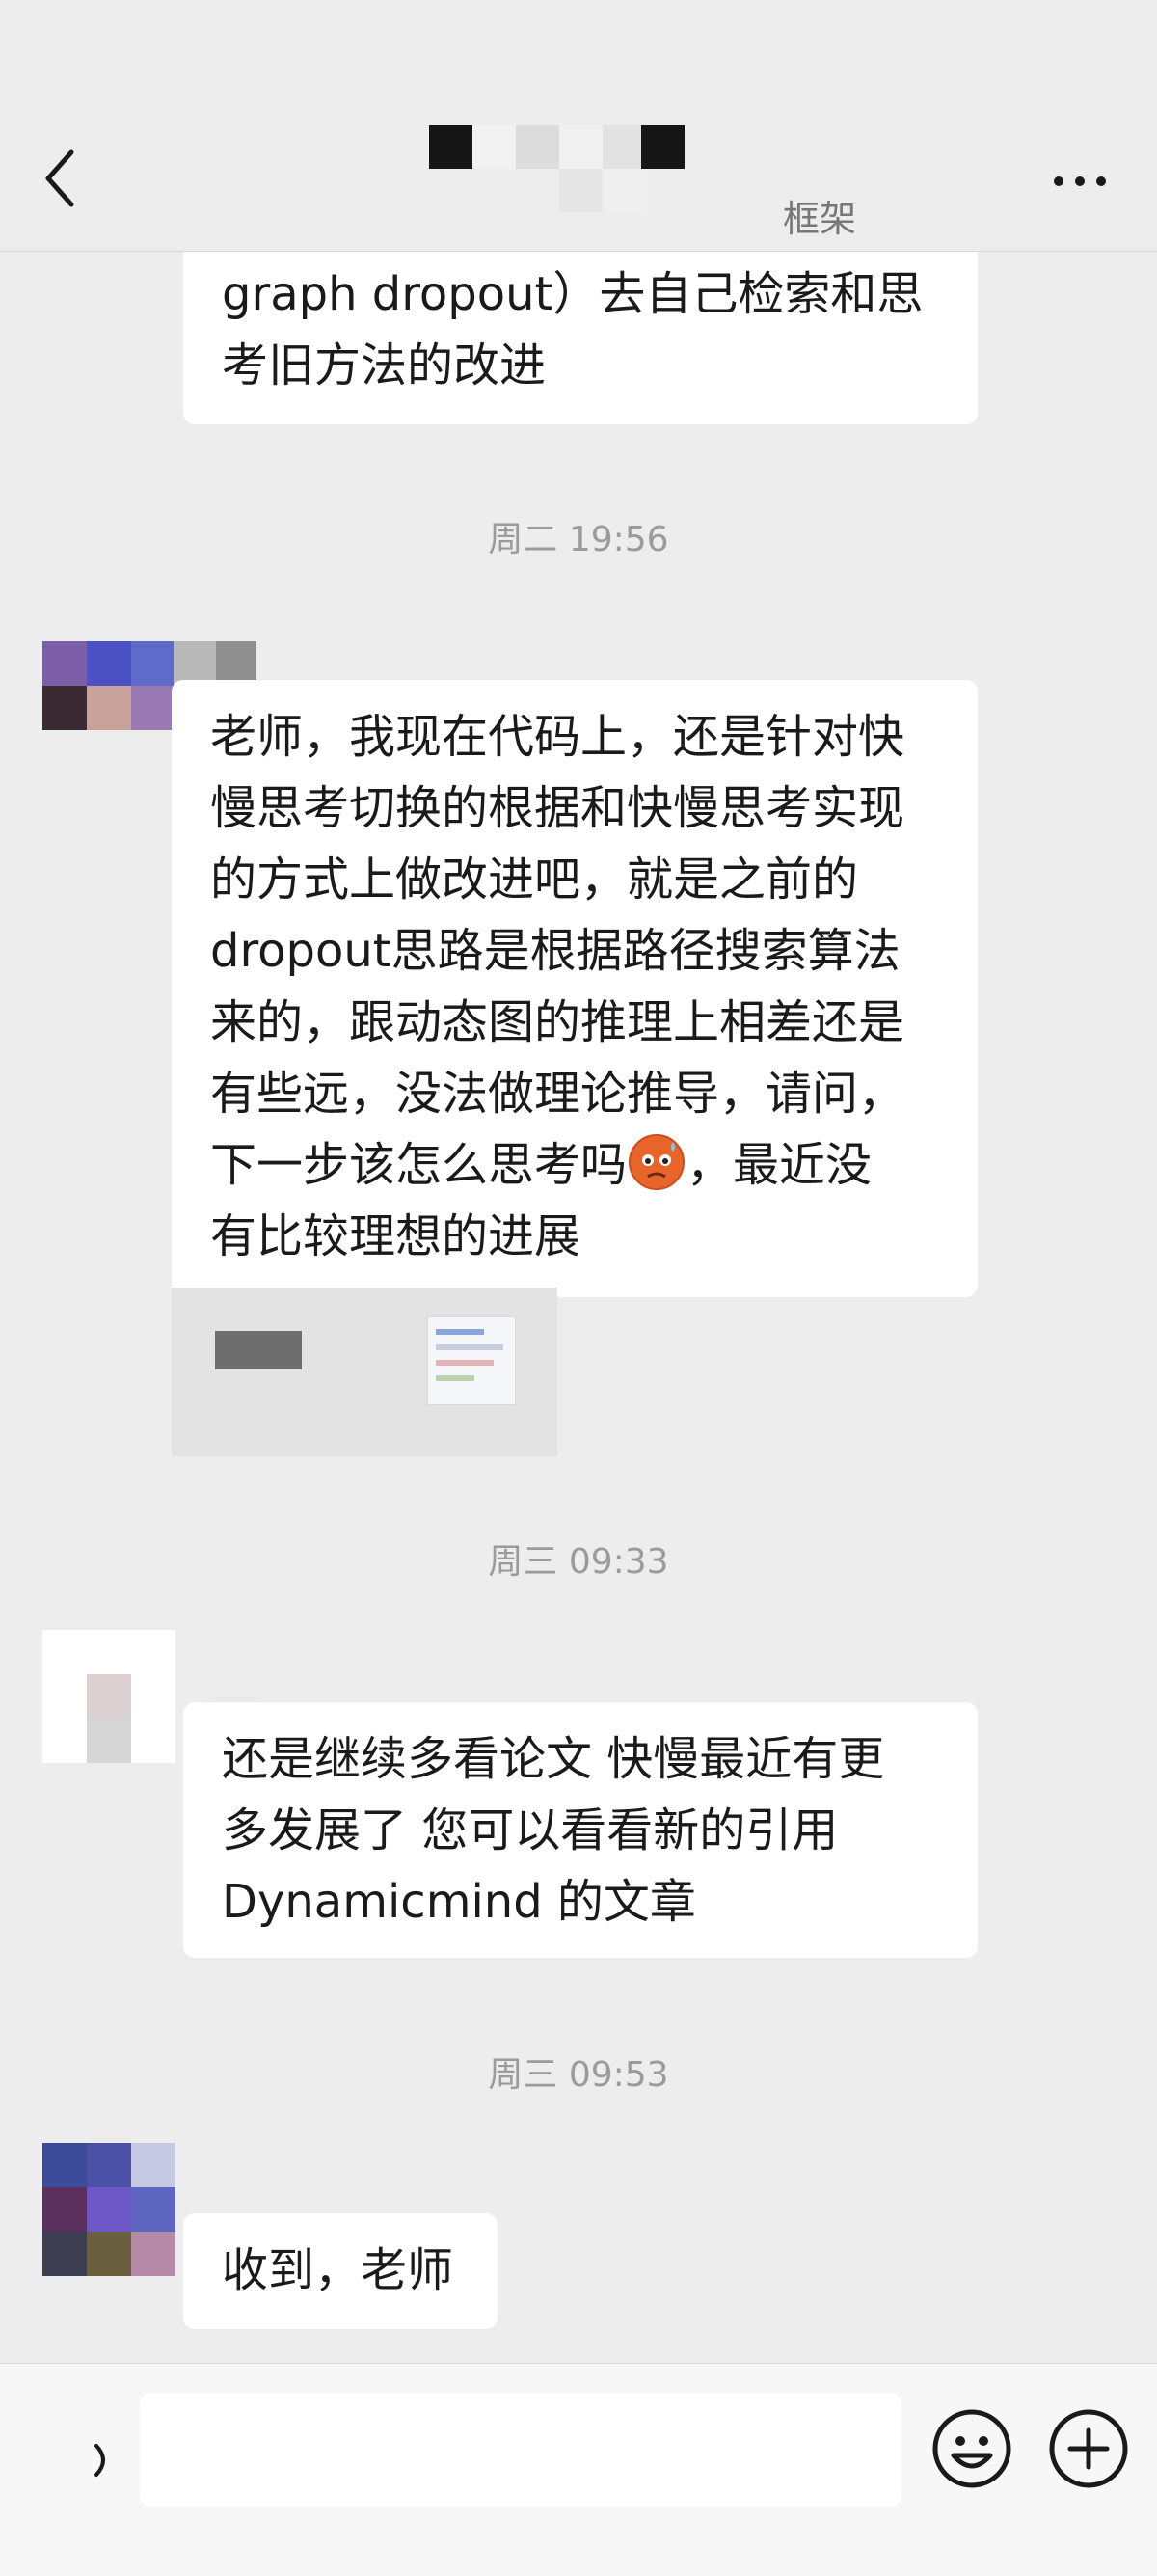 The height and width of the screenshot is (2576, 1157). I want to click on message-input, so click(520, 2450).